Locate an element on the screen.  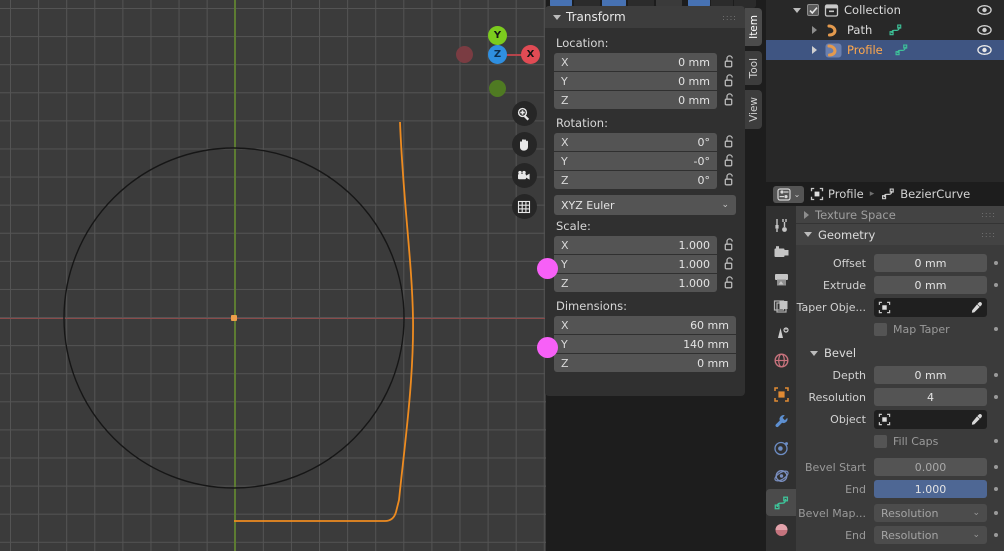
bevel-end-field: 1.000 is located at coordinates (930, 489).